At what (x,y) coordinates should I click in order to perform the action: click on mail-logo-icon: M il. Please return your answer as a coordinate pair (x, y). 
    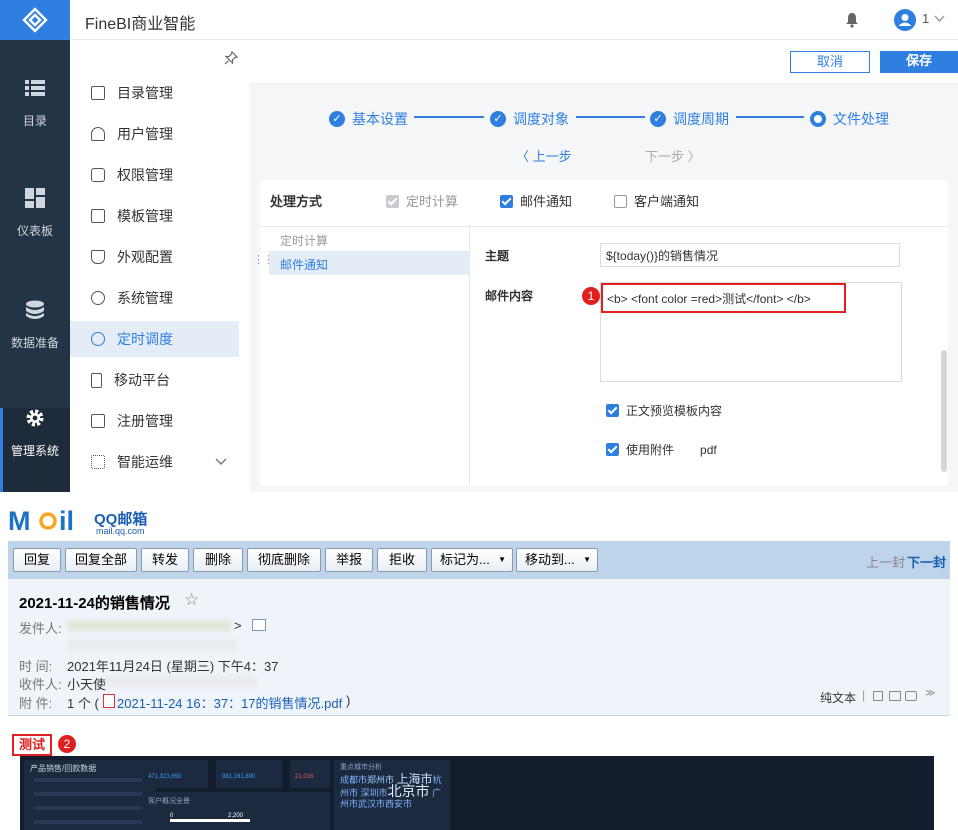
    Looking at the image, I should click on (41, 521).